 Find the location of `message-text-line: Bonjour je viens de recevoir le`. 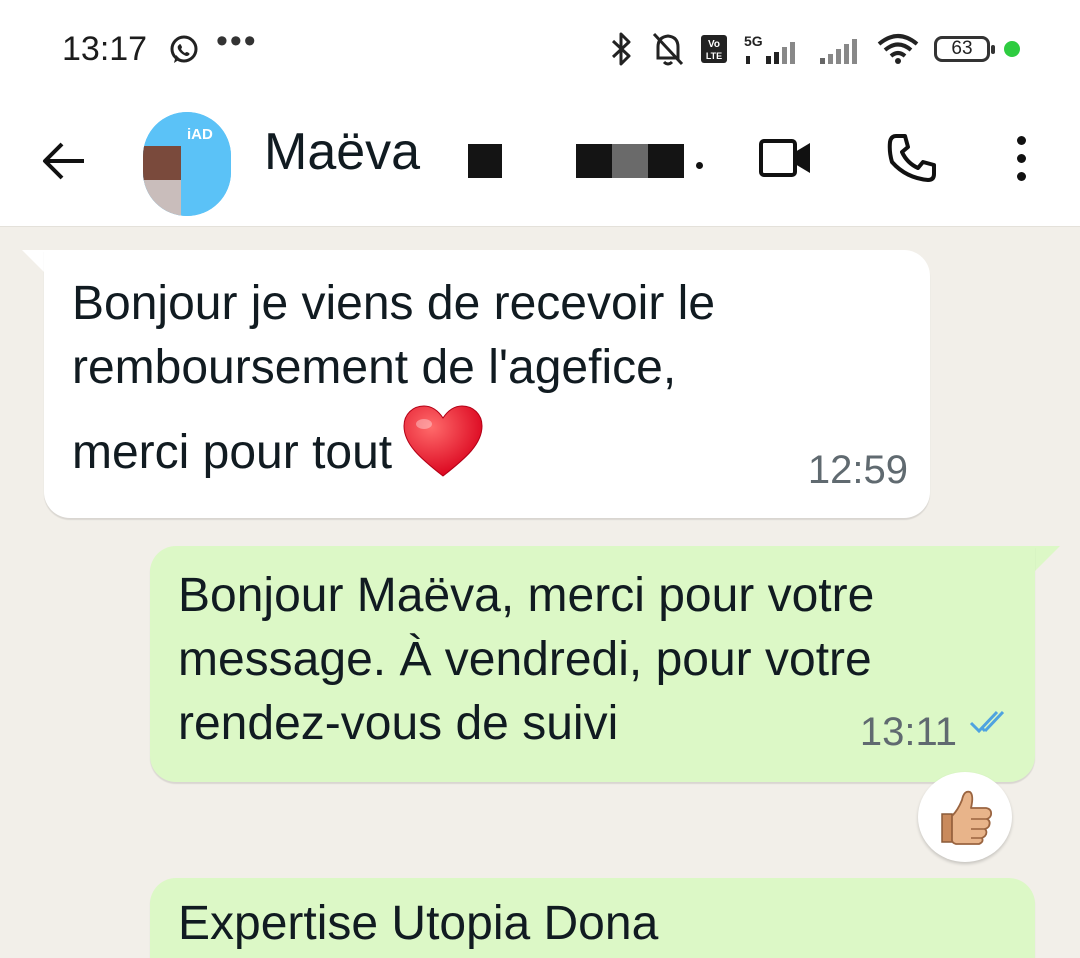

message-text-line: Bonjour je viens de recevoir le is located at coordinates (394, 303).